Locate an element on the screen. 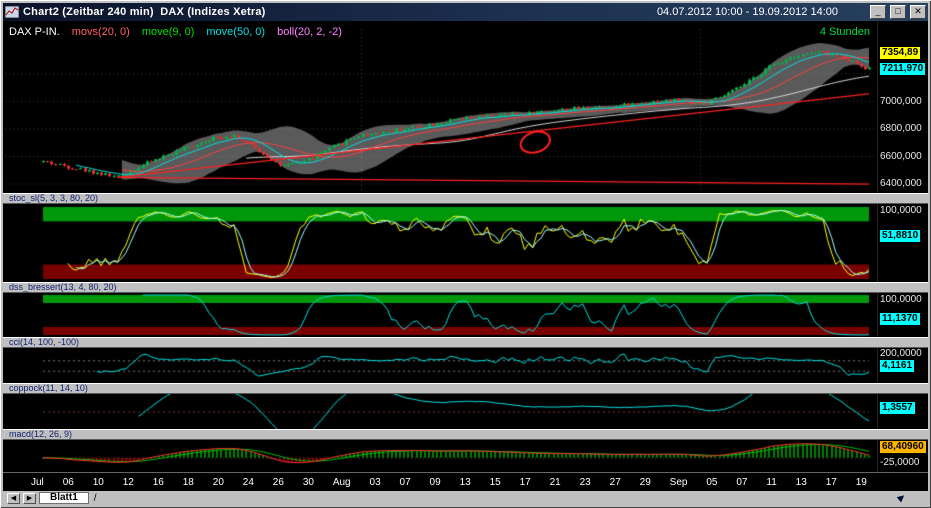 The image size is (931, 508). stoc-panel-label: stoc_sl(5, 3, 3, 80, 20) is located at coordinates (54, 198).